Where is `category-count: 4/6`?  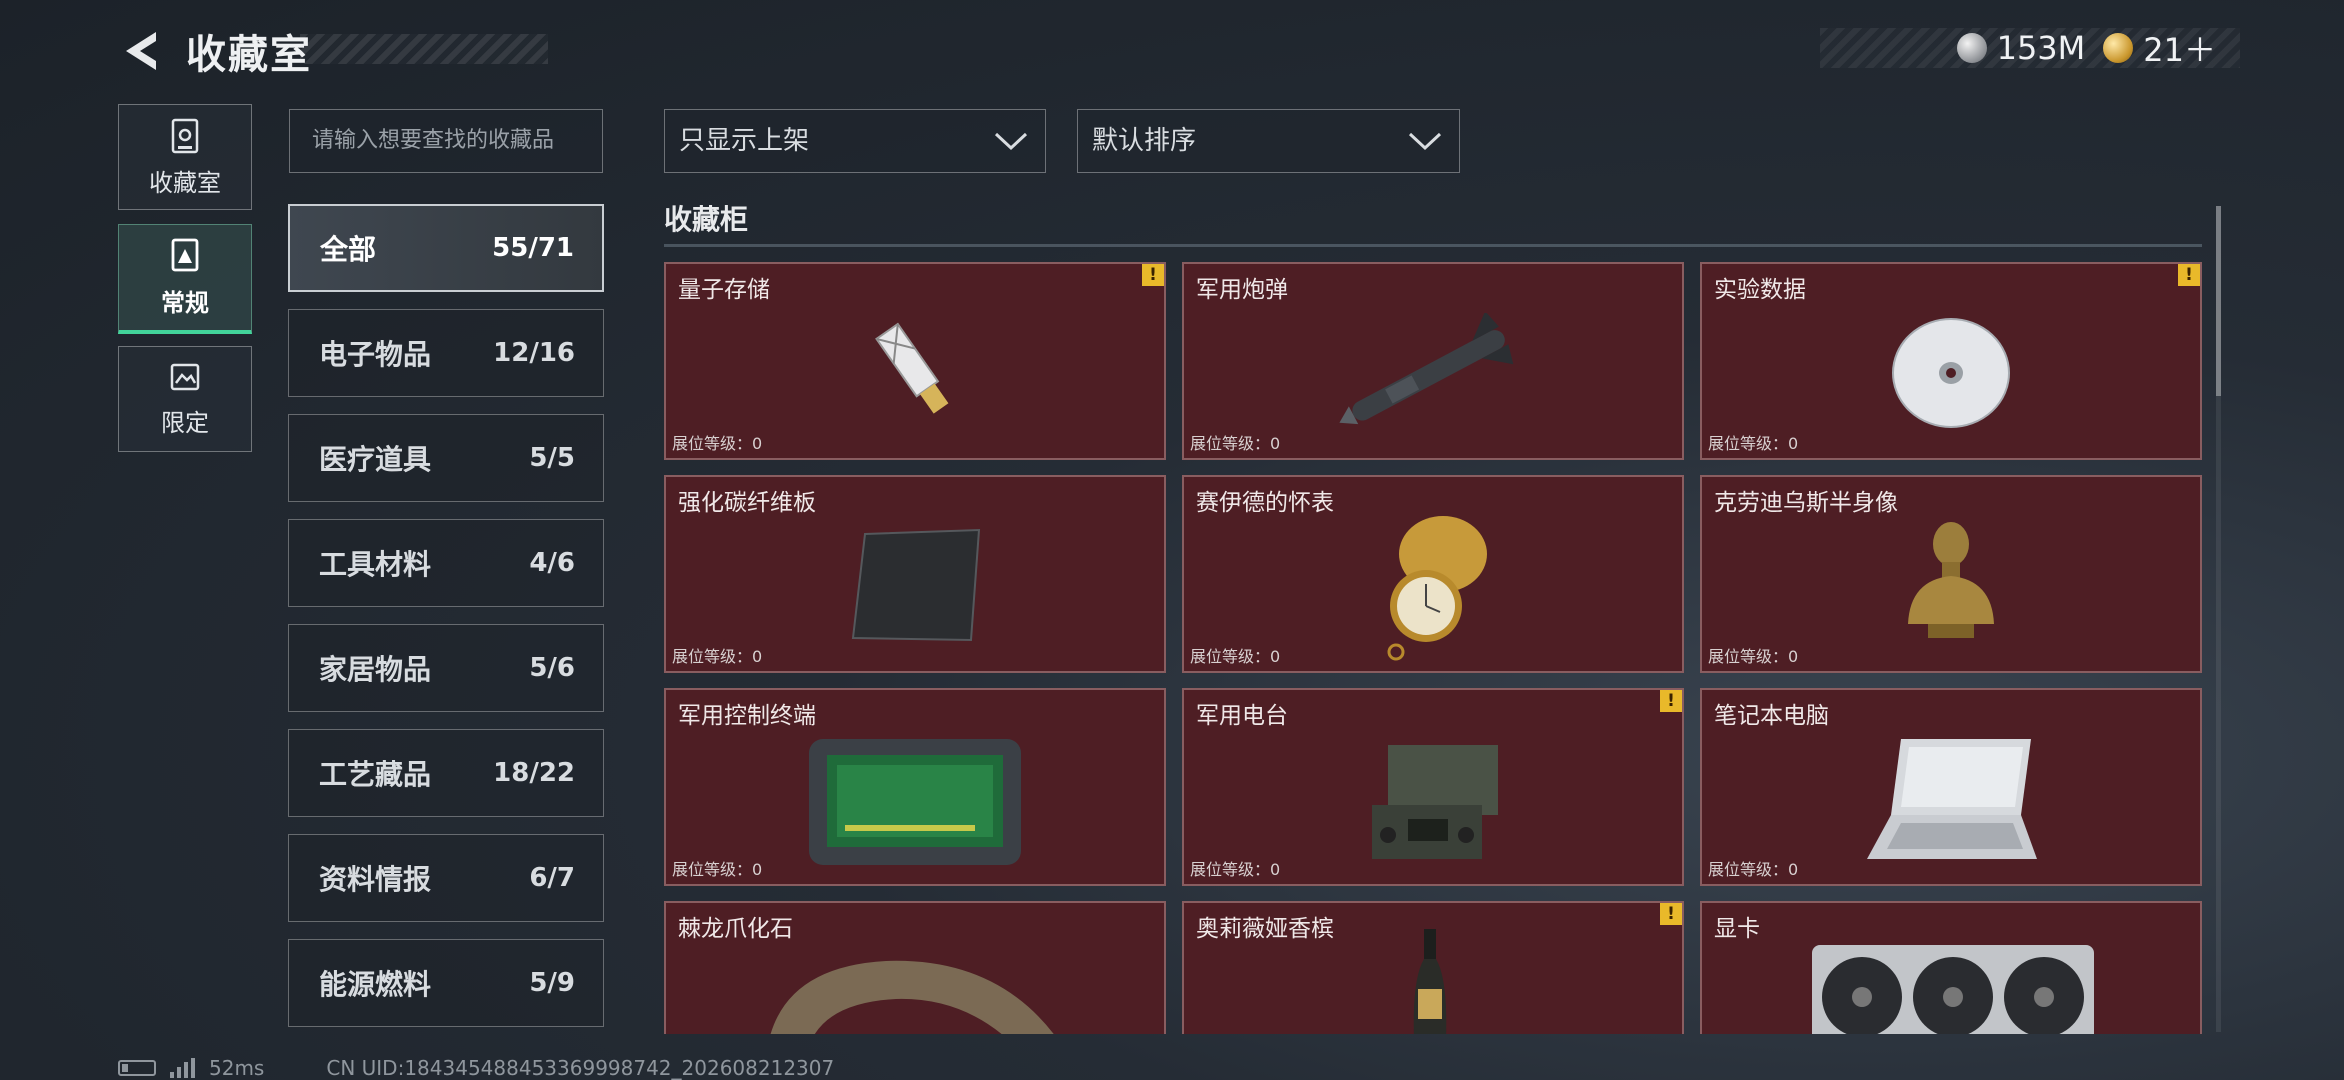 category-count: 4/6 is located at coordinates (552, 563).